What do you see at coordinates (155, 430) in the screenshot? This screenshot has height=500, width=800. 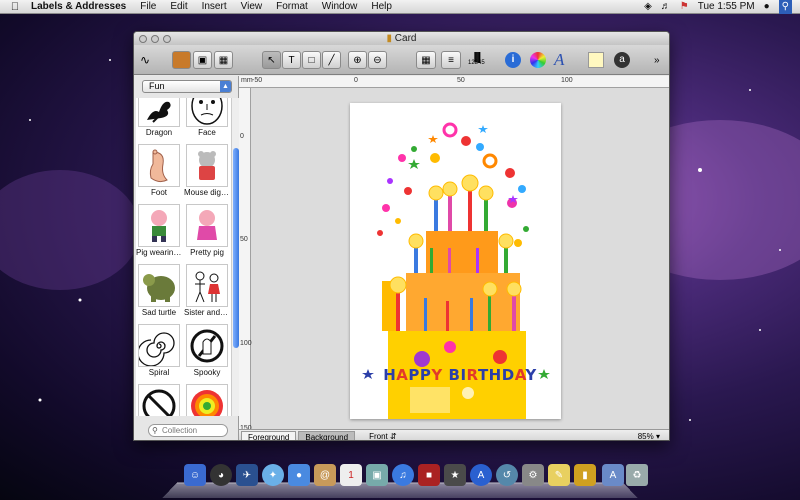 I see `search-icon: ⚲` at bounding box center [155, 430].